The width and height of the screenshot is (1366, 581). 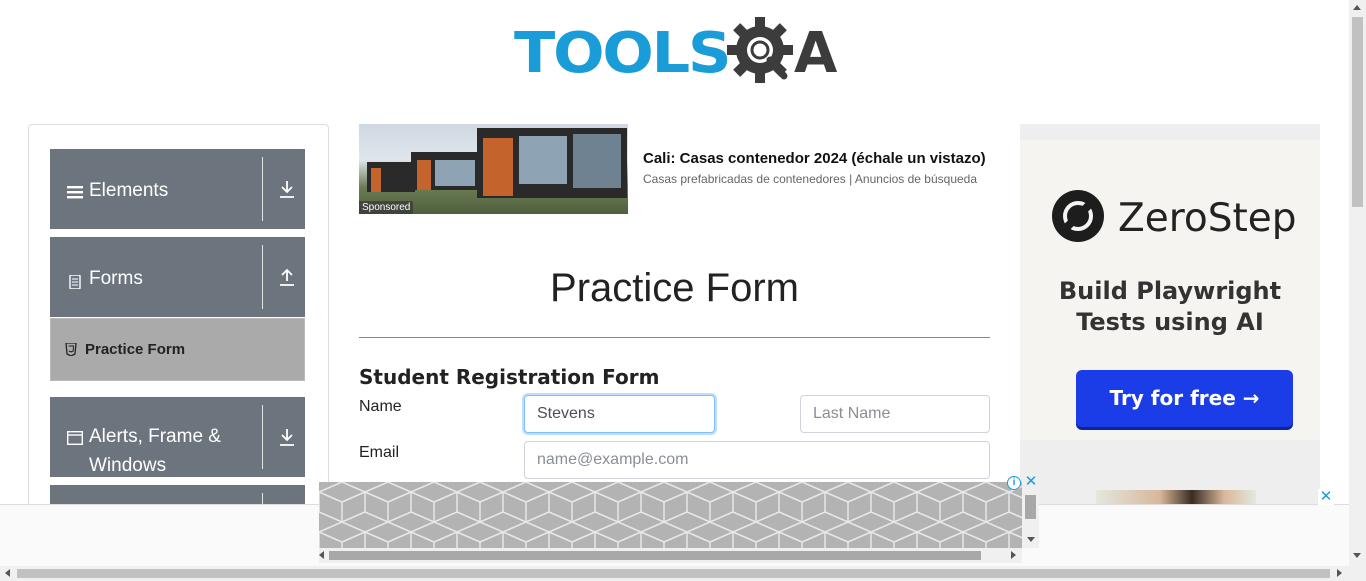 I want to click on sidebar-group-alerts: Alerts, Frame & Windows, so click(x=177, y=437).